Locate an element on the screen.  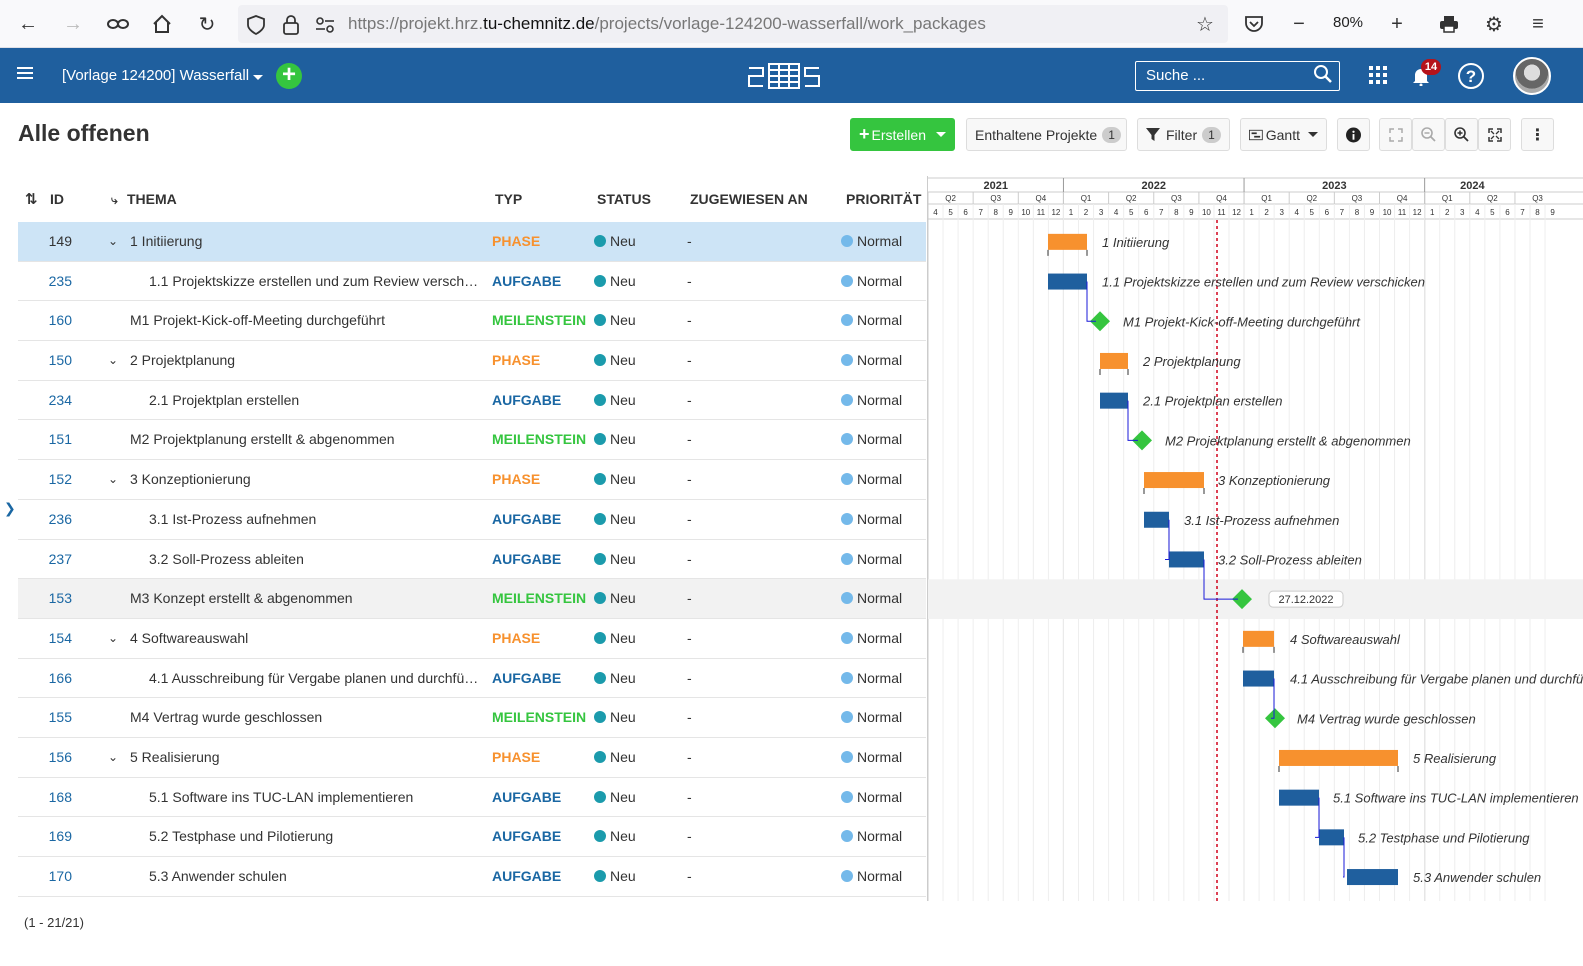
hierarchy-icon: ⤷ is located at coordinates (114, 200).